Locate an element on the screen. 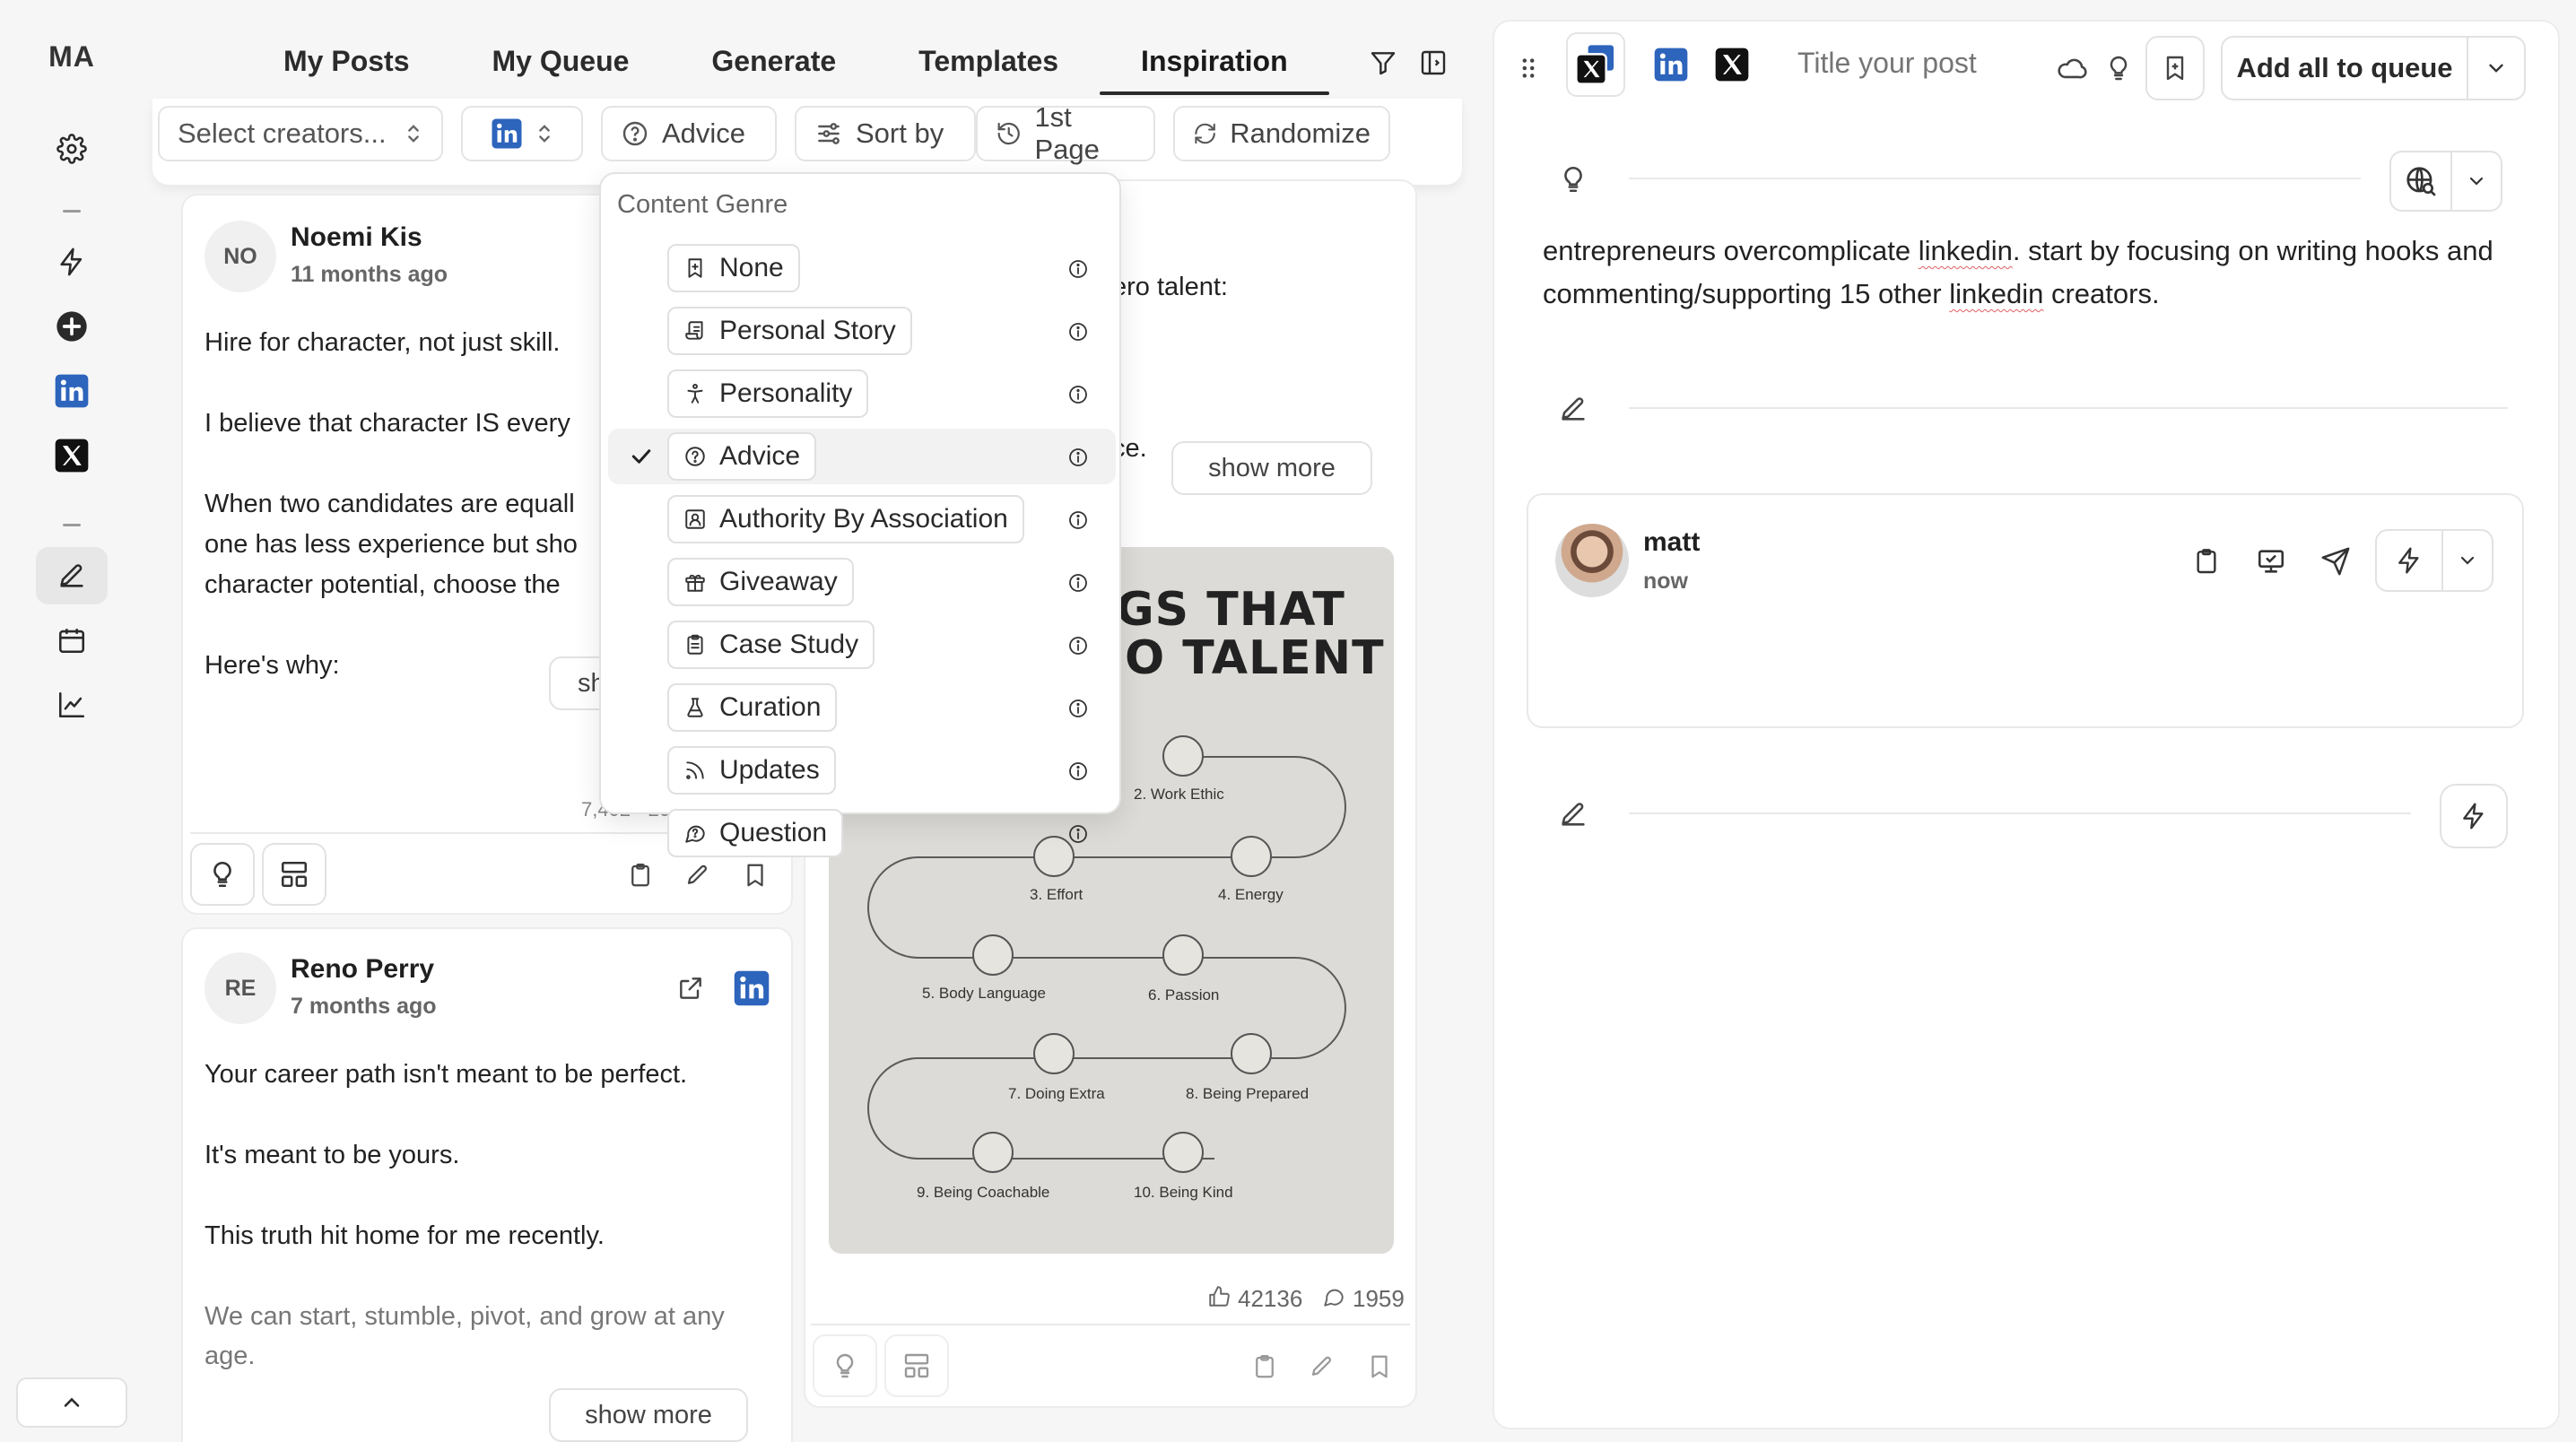  genre-option: Personality is located at coordinates (862, 393).